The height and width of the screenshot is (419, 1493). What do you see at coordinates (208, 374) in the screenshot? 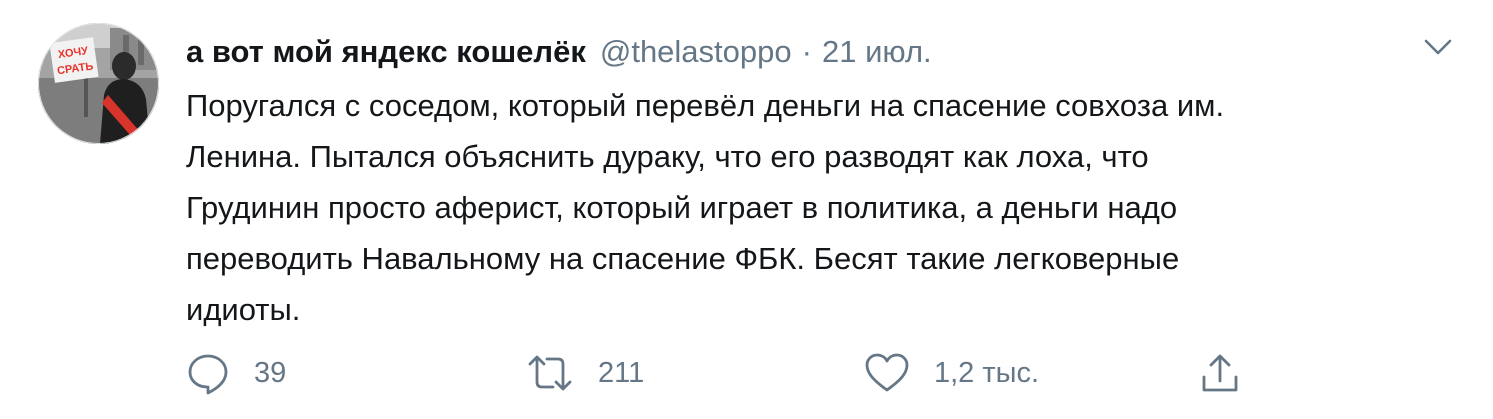
I see `reply-icon` at bounding box center [208, 374].